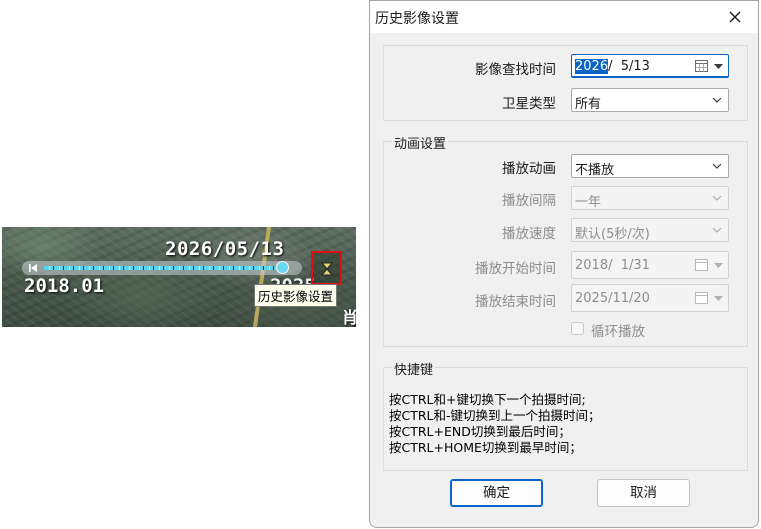  What do you see at coordinates (480, 431) in the screenshot?
I see `hotkey-line: 按CTRL+END切换到最后时间；` at bounding box center [480, 431].